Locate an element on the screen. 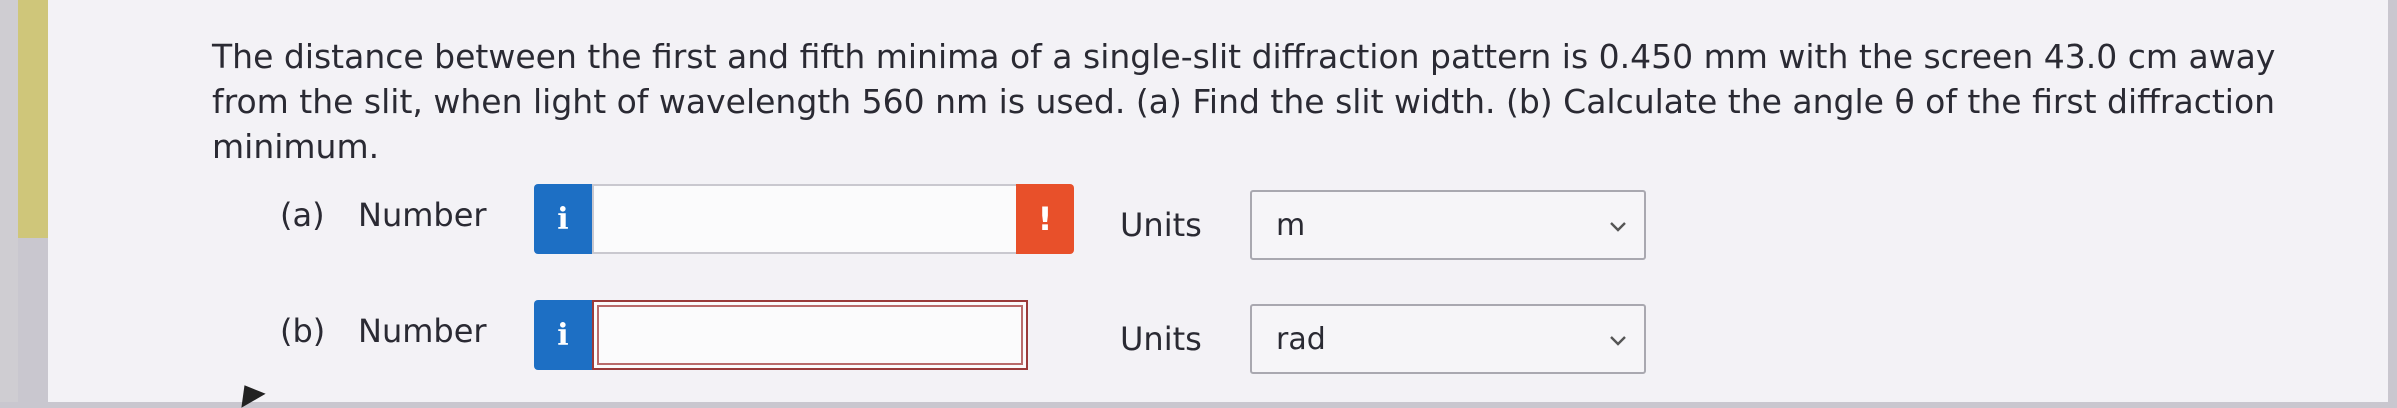 Image resolution: width=2397 pixels, height=408 pixels. part-b-number-label: Number is located at coordinates (422, 331).